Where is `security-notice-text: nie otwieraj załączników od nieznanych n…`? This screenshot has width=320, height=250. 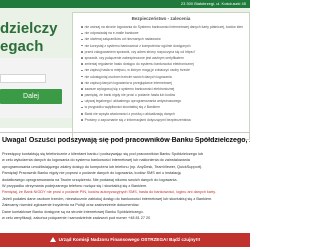
security-notice-text: nie otwieraj załączników od nieznanych n… is located at coordinates (122, 39).